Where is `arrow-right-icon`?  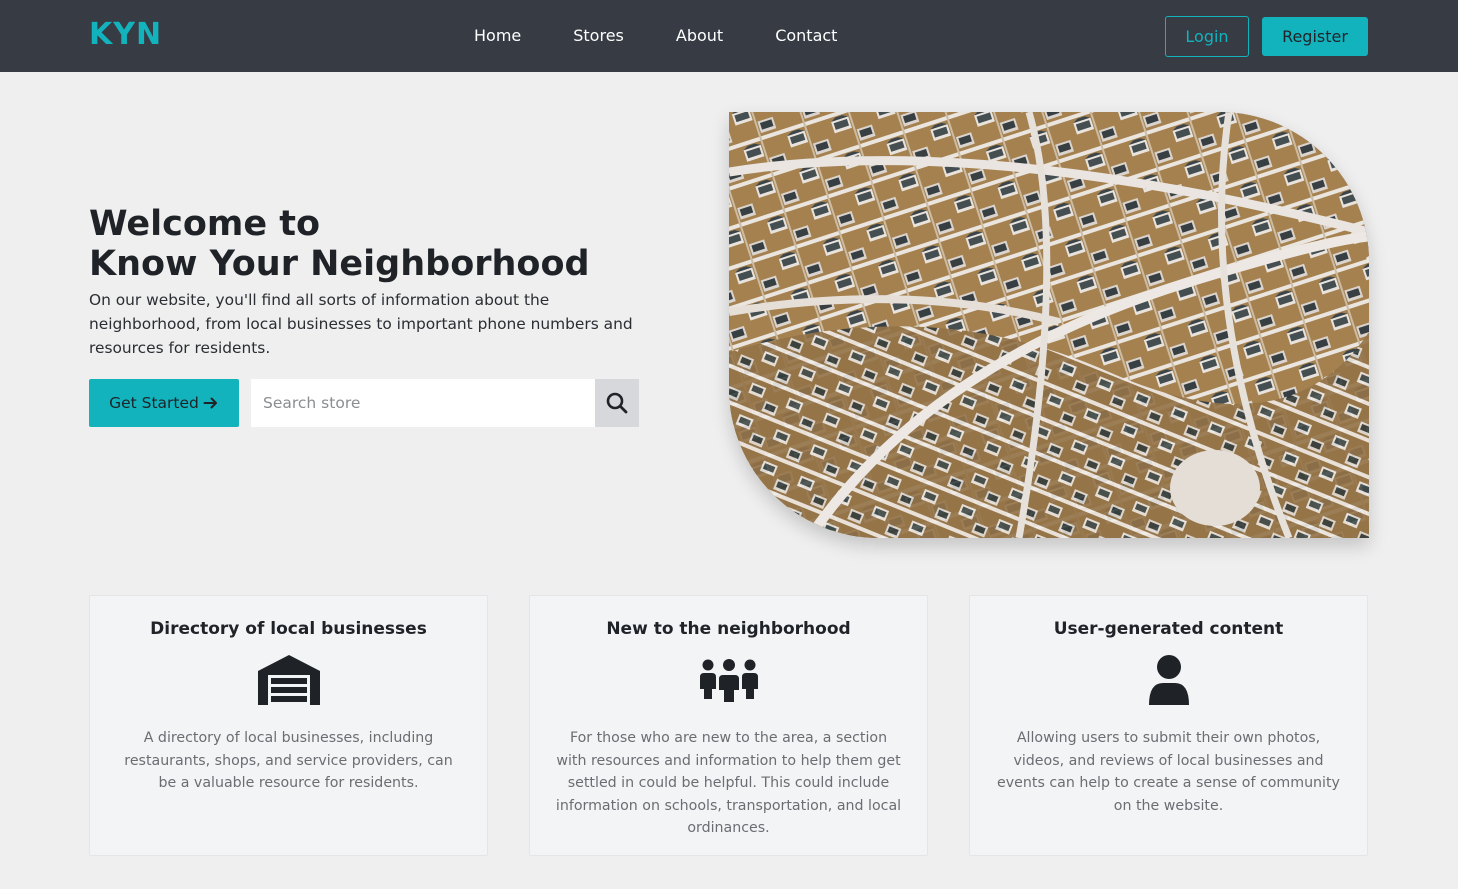 arrow-right-icon is located at coordinates (210, 403).